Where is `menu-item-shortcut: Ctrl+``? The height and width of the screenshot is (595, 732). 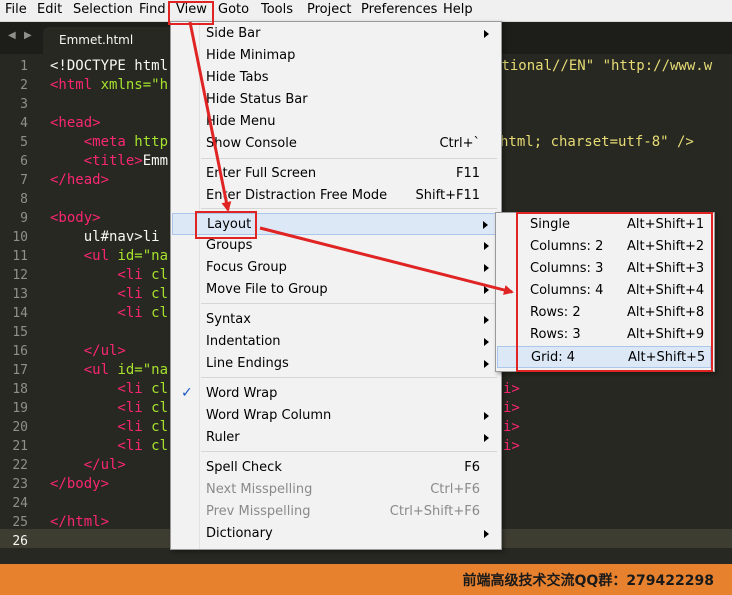 menu-item-shortcut: Ctrl+` is located at coordinates (459, 143).